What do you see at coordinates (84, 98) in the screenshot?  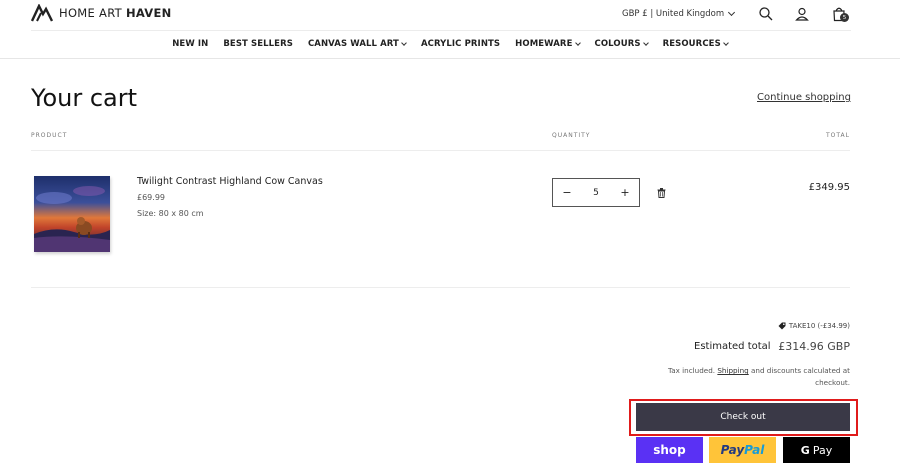 I see `page-title: Your cart` at bounding box center [84, 98].